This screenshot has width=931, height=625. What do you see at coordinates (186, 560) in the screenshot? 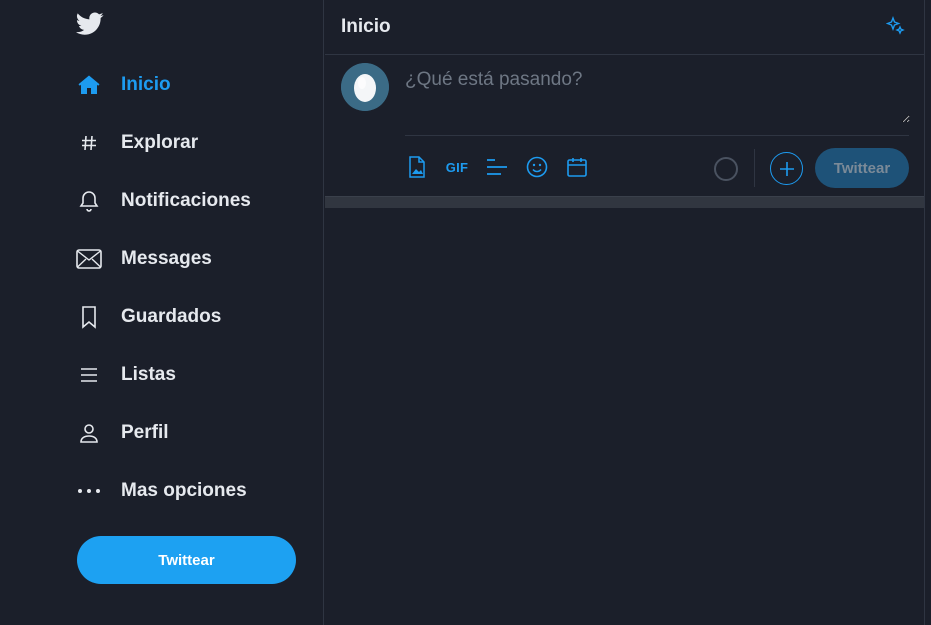
I see `tweet-button: Twittear` at bounding box center [186, 560].